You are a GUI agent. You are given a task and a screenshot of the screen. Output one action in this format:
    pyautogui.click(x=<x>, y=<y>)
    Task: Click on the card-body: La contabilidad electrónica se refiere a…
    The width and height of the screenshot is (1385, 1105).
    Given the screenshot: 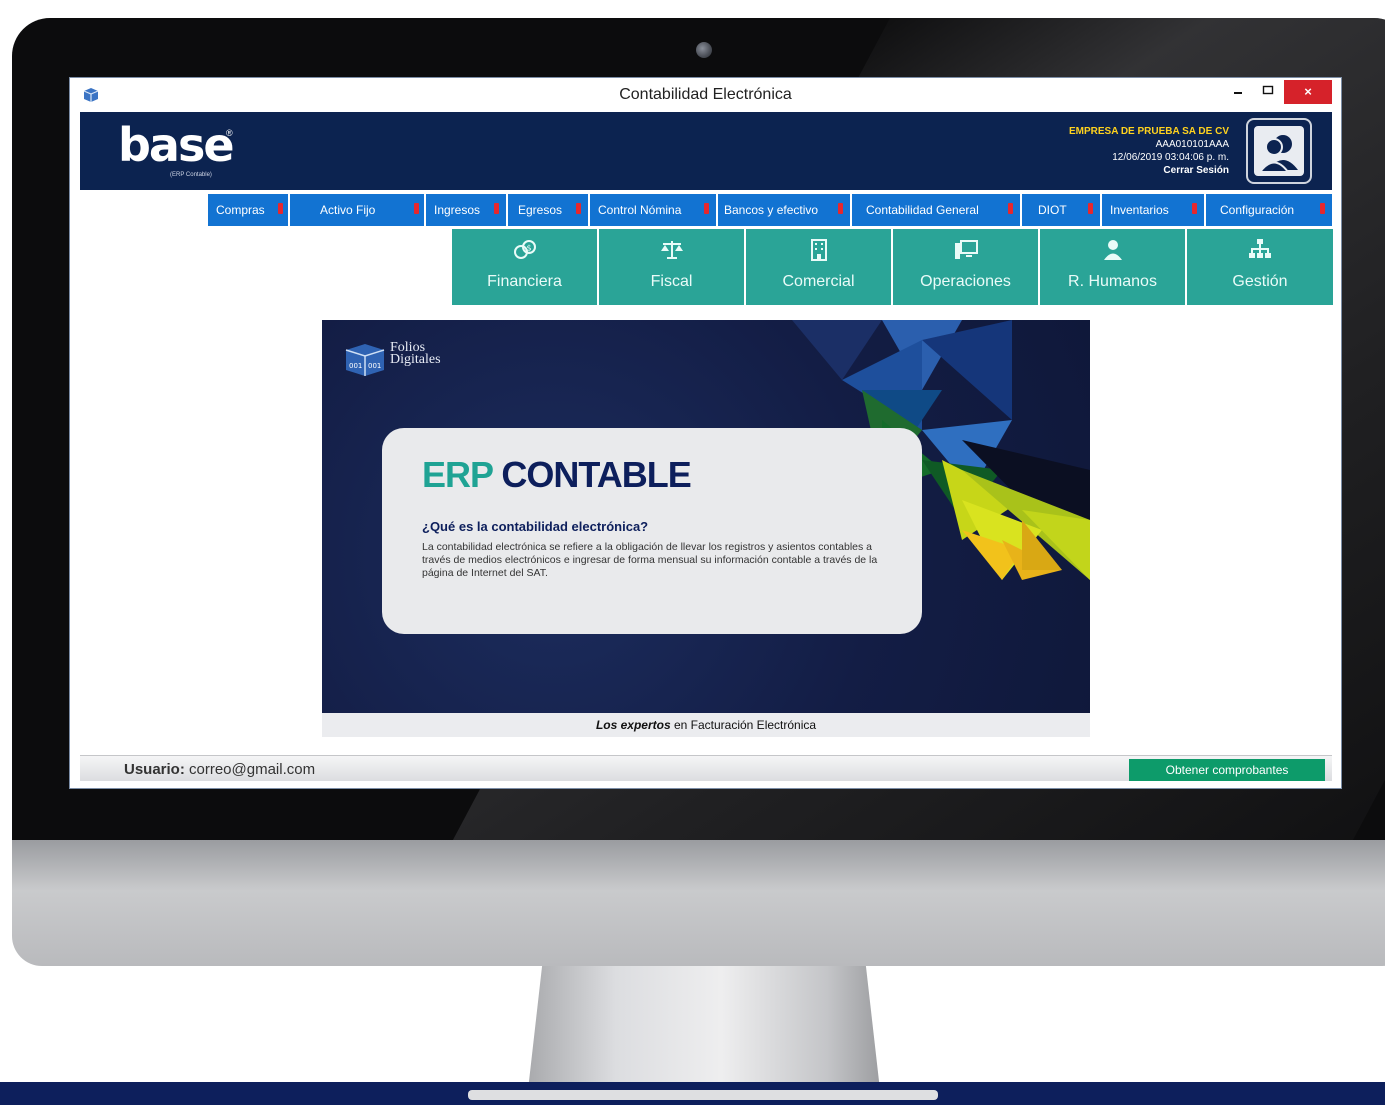 What is the action you would take?
    pyautogui.click(x=650, y=560)
    